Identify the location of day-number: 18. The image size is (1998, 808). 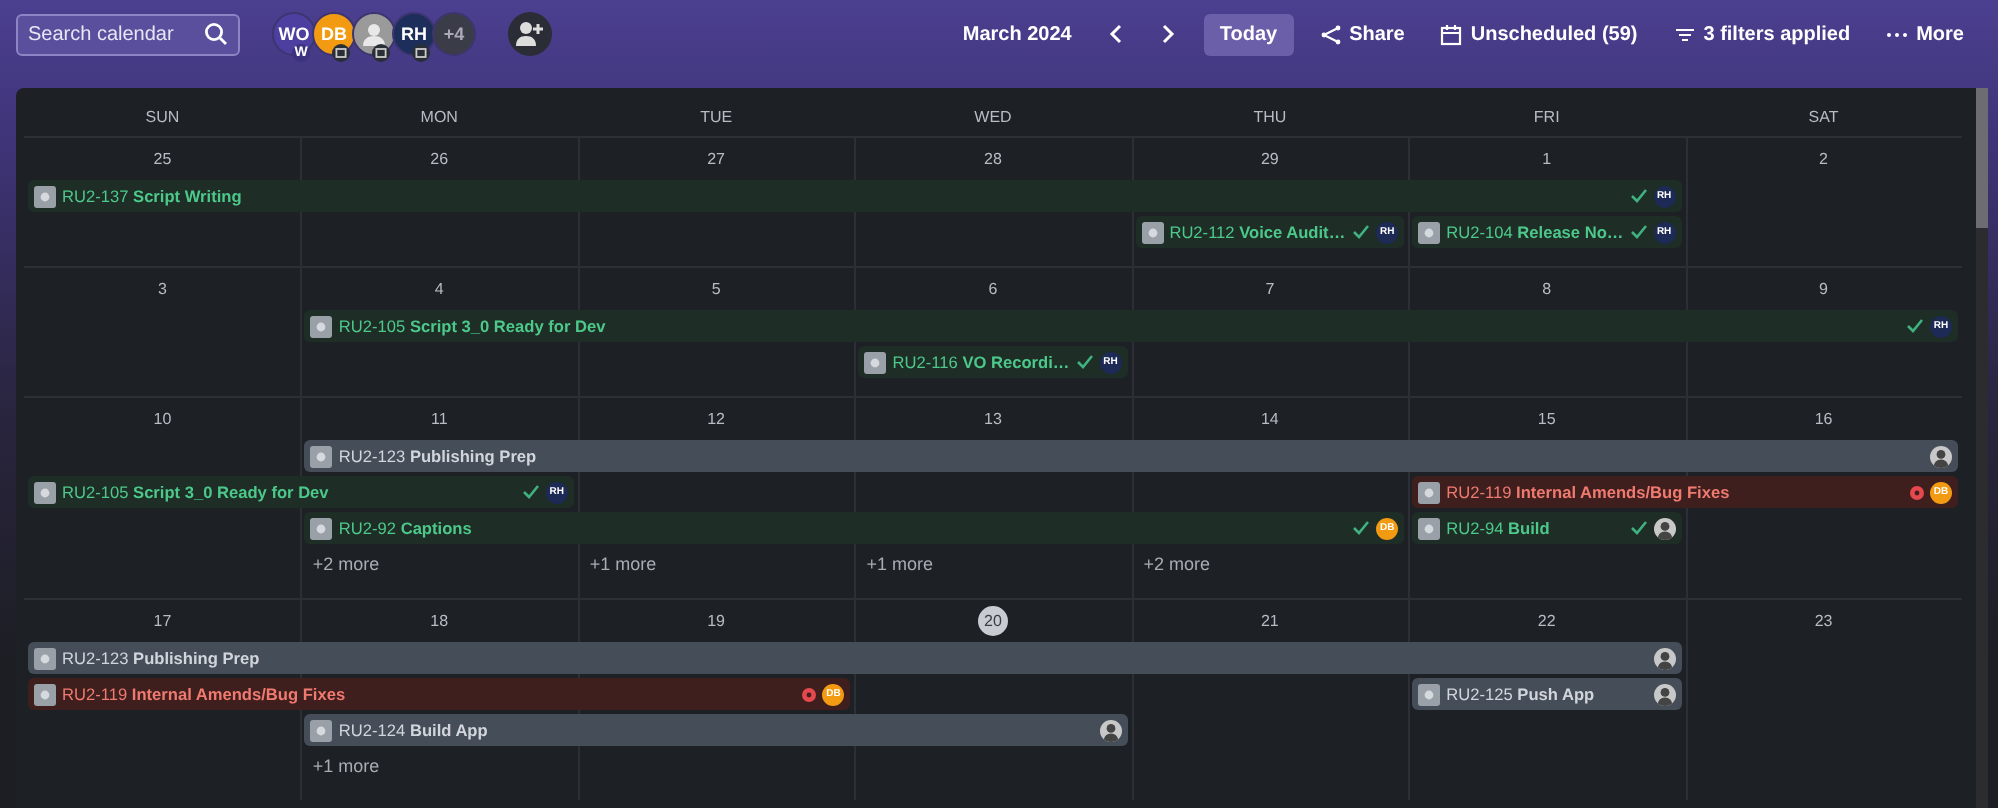
(439, 621).